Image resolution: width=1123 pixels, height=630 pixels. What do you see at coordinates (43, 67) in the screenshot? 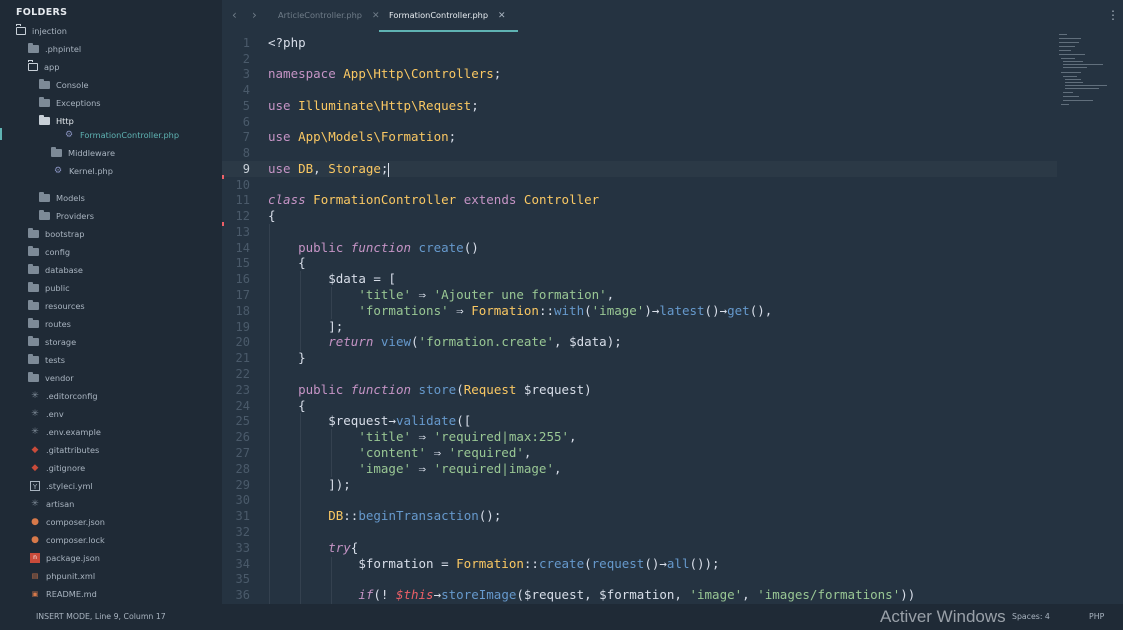
I see `sidebar-item-app: app` at bounding box center [43, 67].